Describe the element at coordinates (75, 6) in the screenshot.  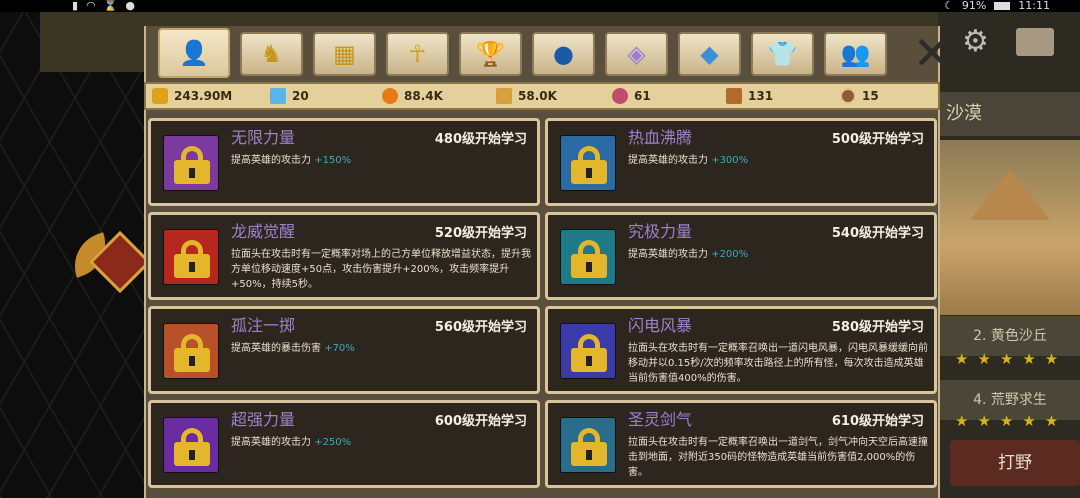
I see `notification-icon: ▮` at that location.